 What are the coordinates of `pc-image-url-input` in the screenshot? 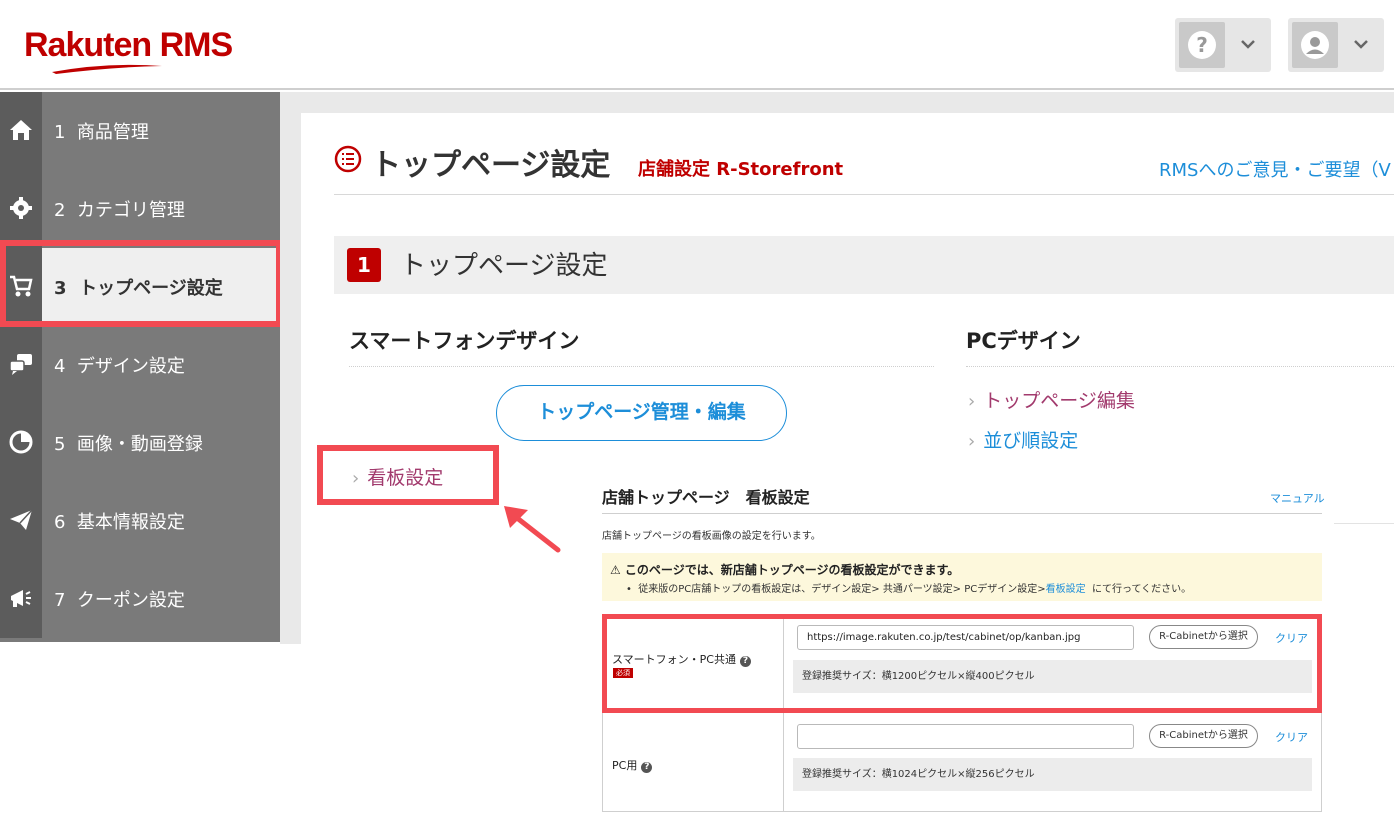 It's located at (965, 736).